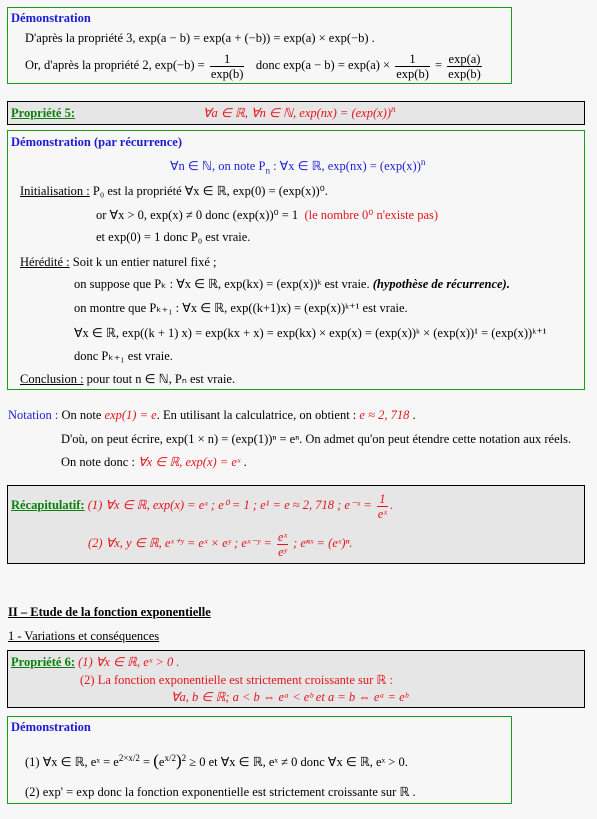  What do you see at coordinates (45, 262) in the screenshot?
I see `heredite-label: Hérédité :` at bounding box center [45, 262].